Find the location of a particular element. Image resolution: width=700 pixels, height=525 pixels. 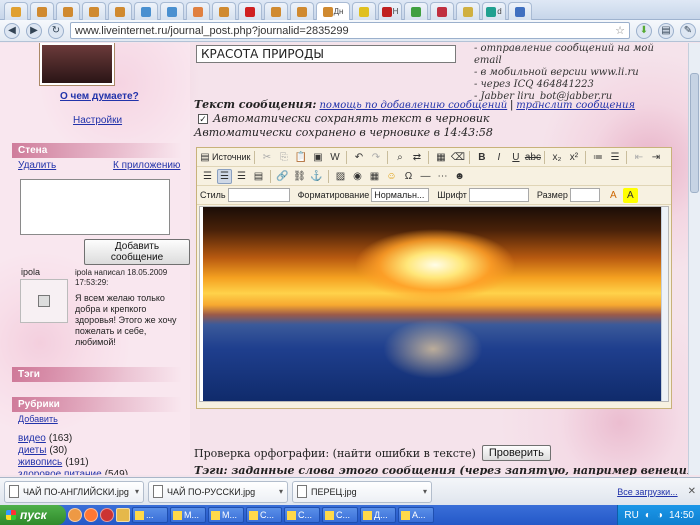

style-select is located at coordinates (258, 195).